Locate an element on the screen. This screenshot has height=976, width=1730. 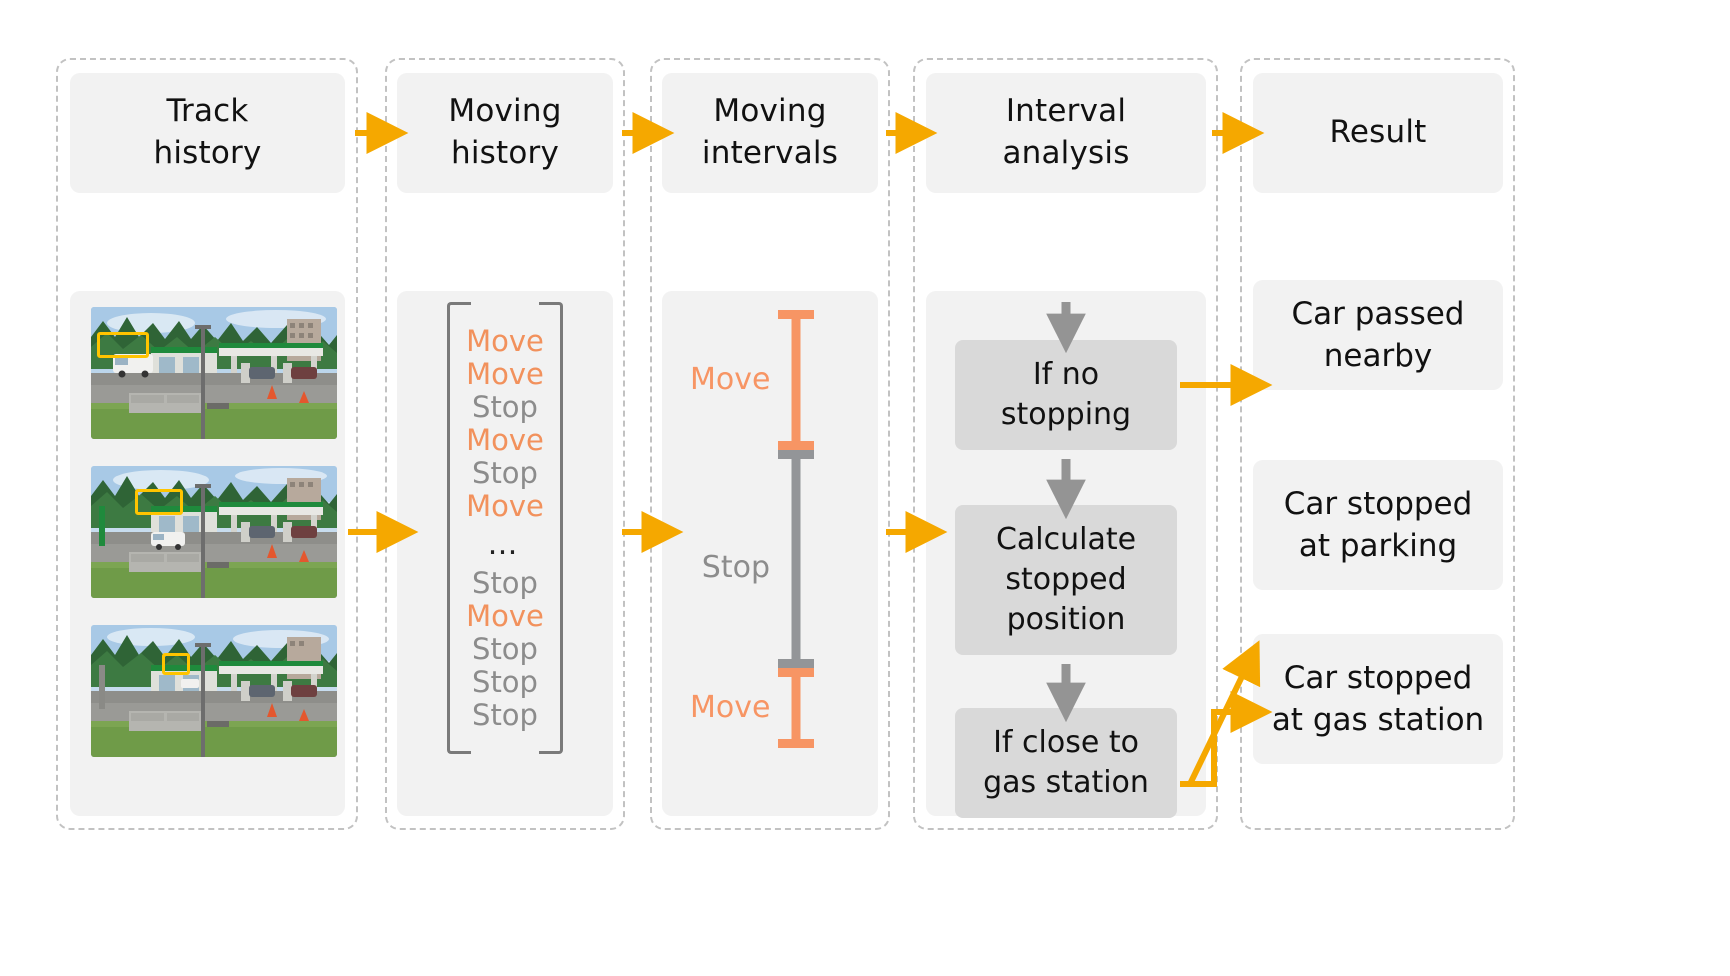
header-result: Result is located at coordinates (1378, 133).